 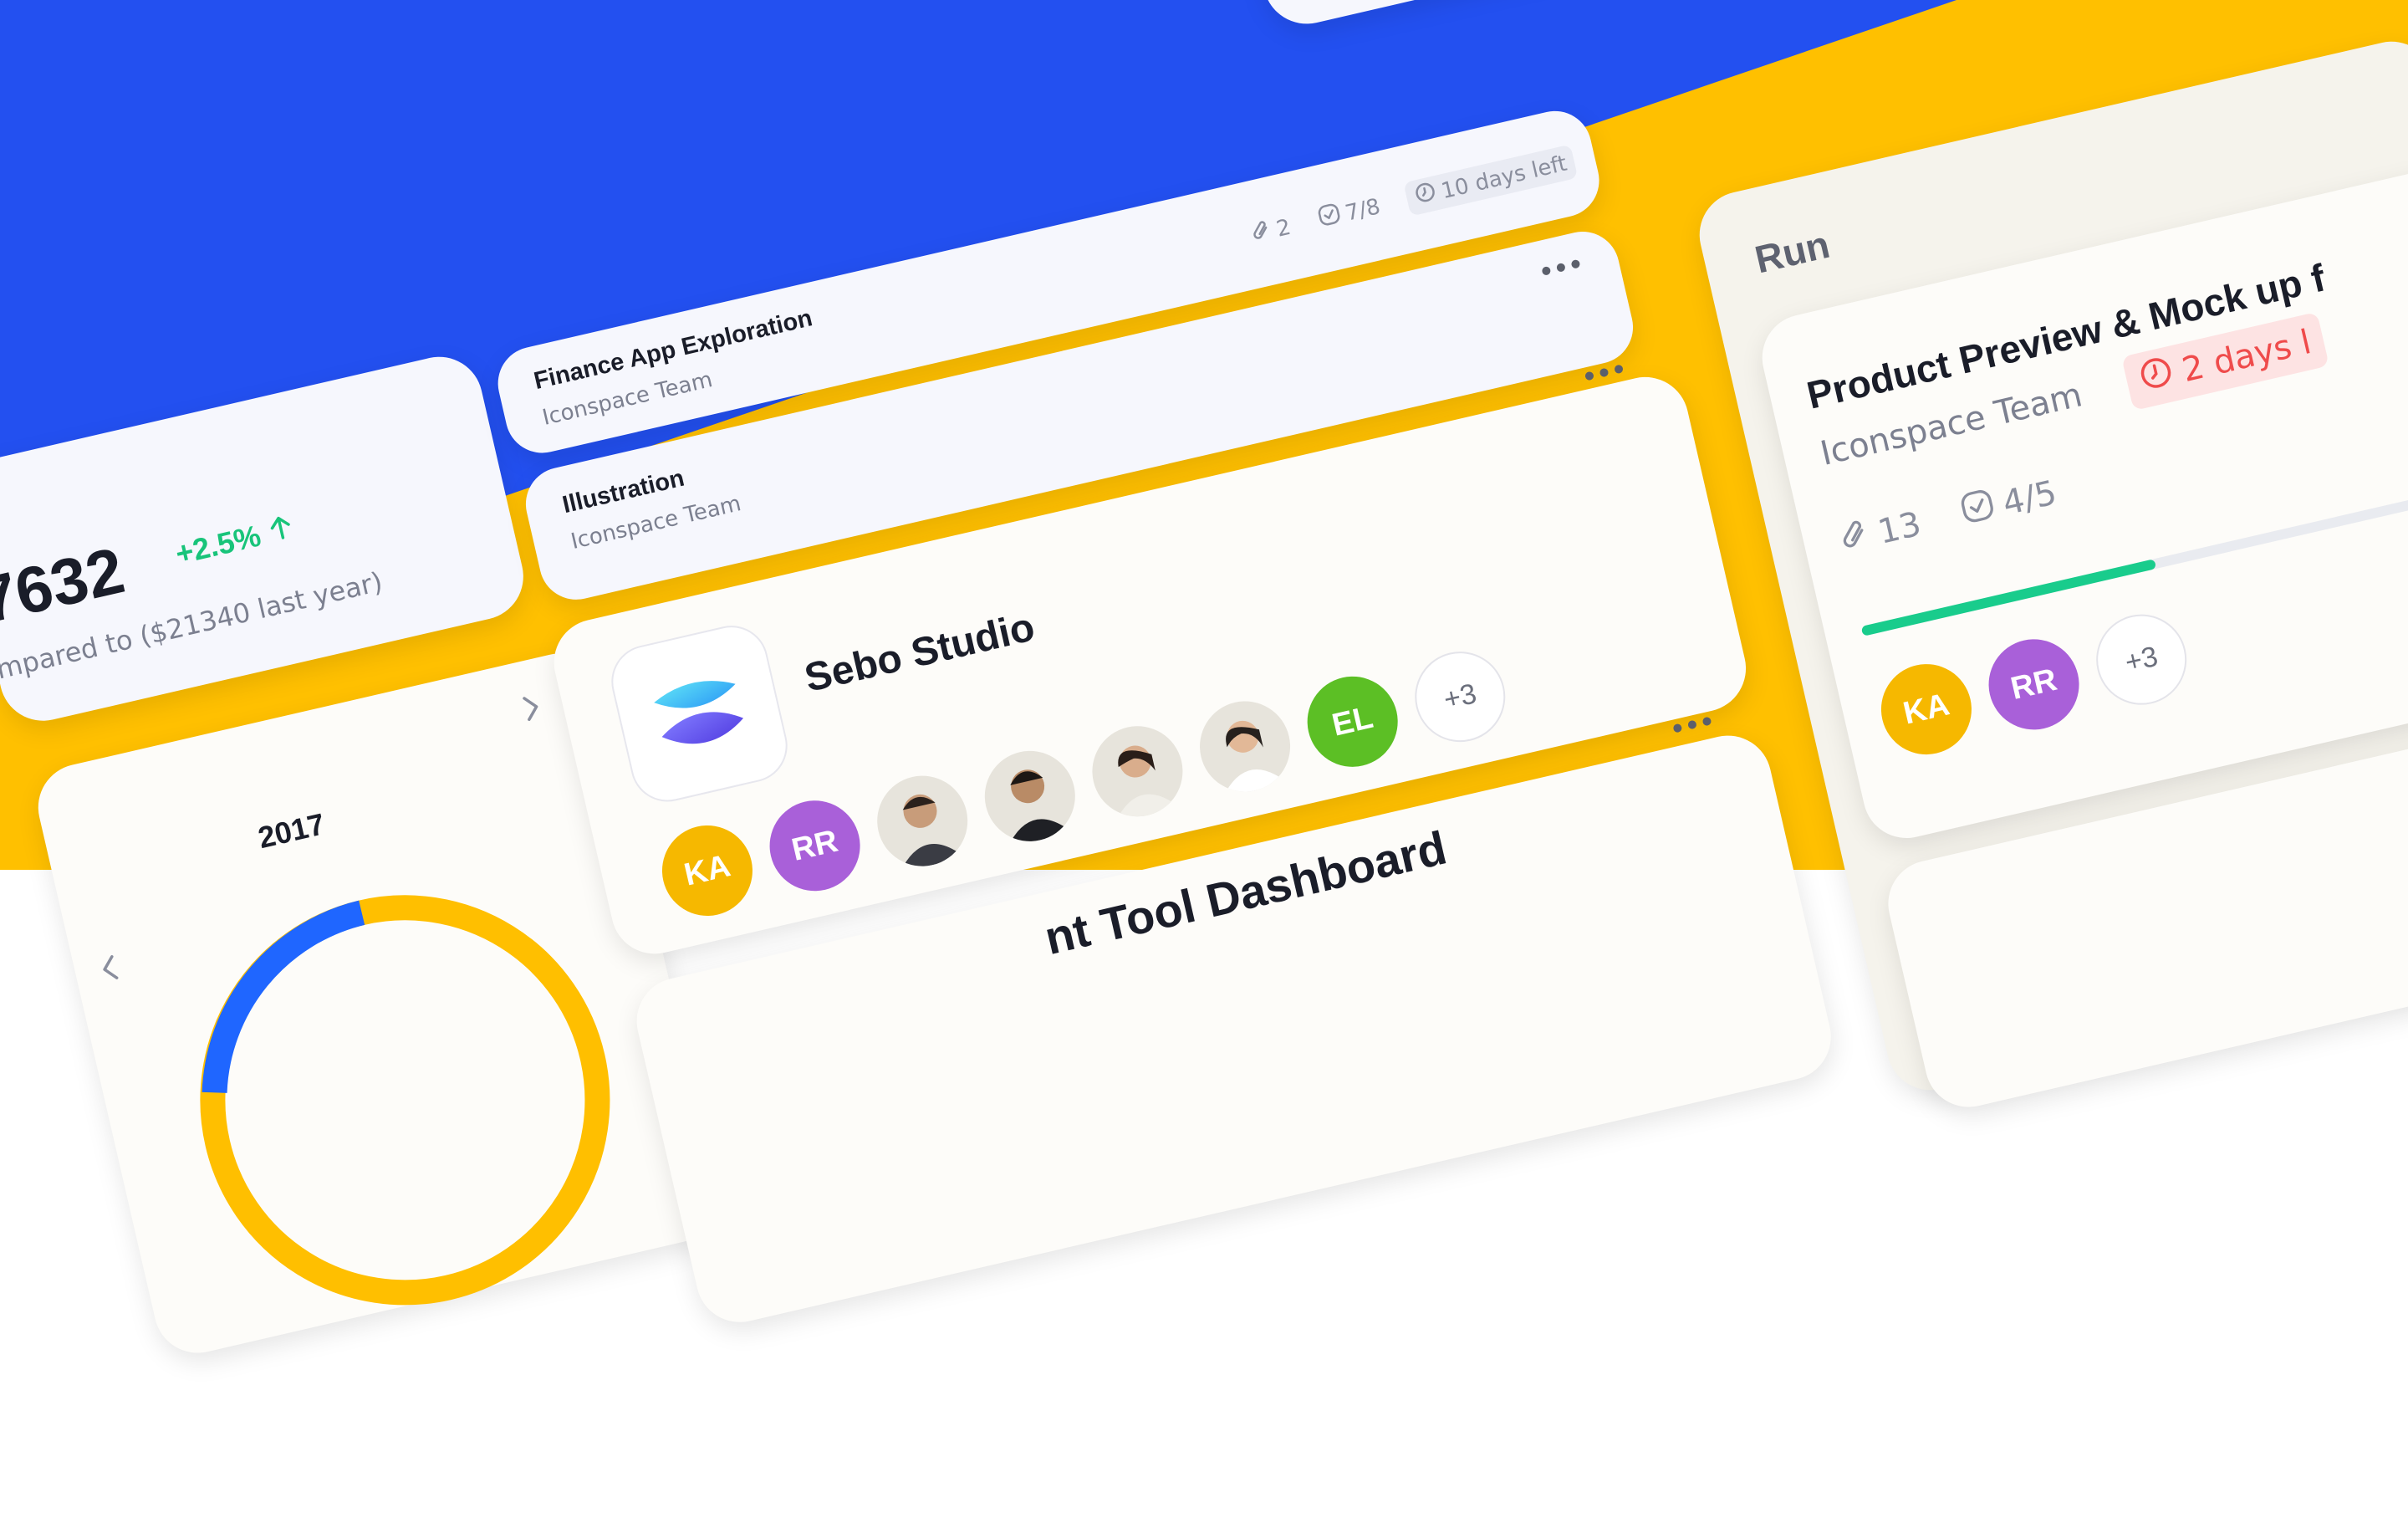 What do you see at coordinates (1353, 721) in the screenshot?
I see `avatar: EL` at bounding box center [1353, 721].